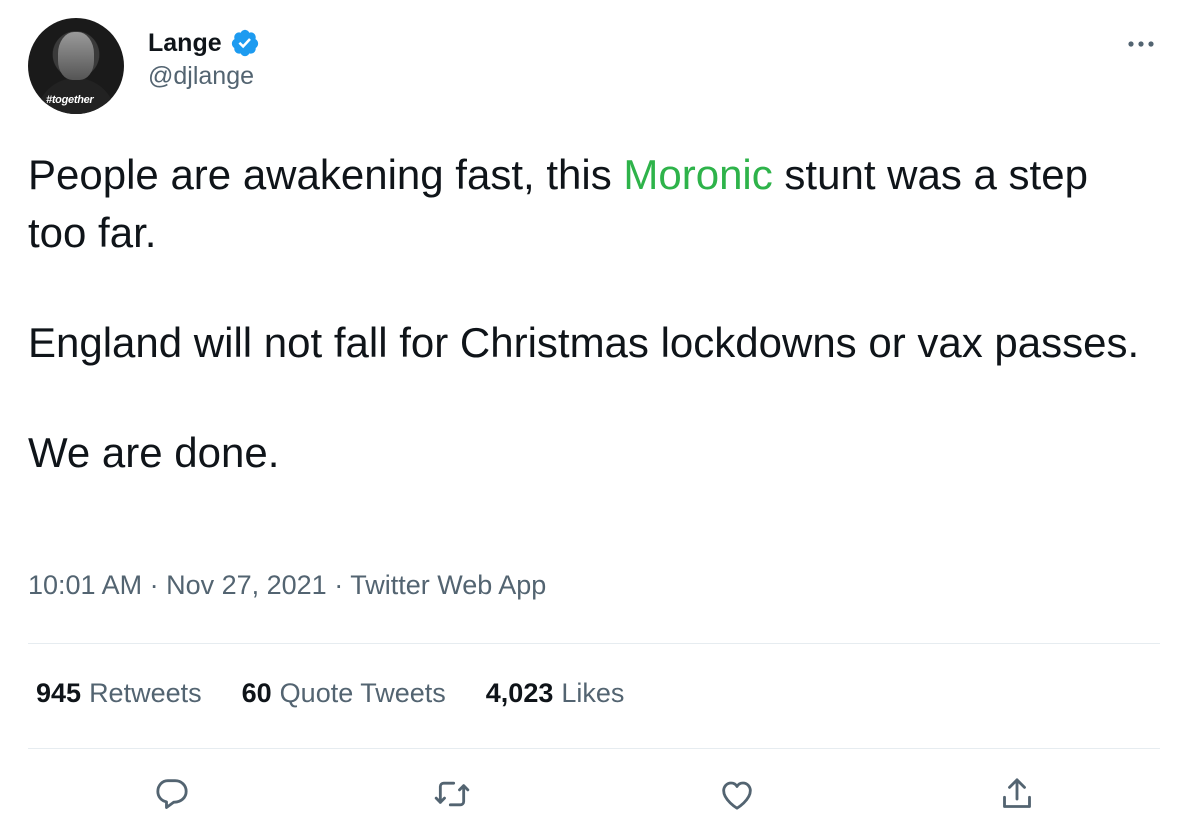 The image size is (1194, 840). What do you see at coordinates (593, 693) in the screenshot?
I see `likes-label: Likes` at bounding box center [593, 693].